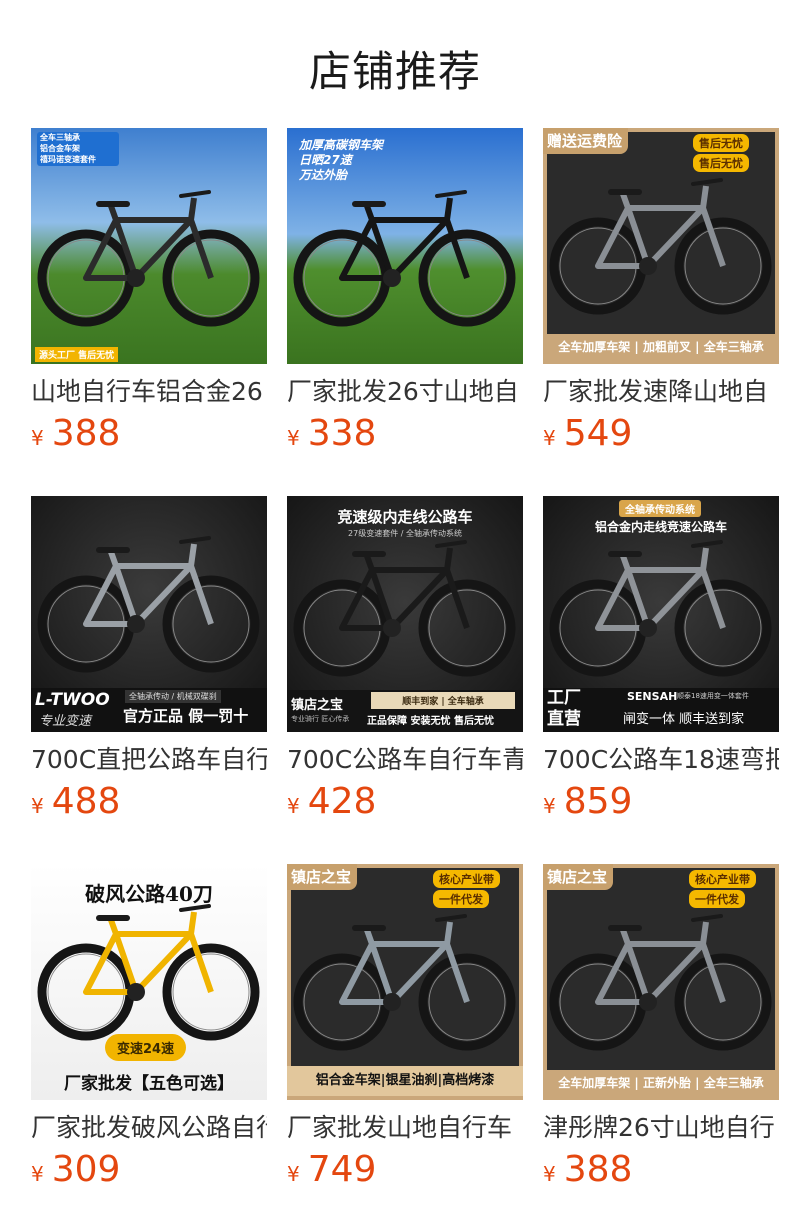 The width and height of the screenshot is (790, 1232). I want to click on product-image: 镇店之宝 核心产业带 一件代发 铝合金车架|银星油刹|高档烤漆, so click(405, 982).